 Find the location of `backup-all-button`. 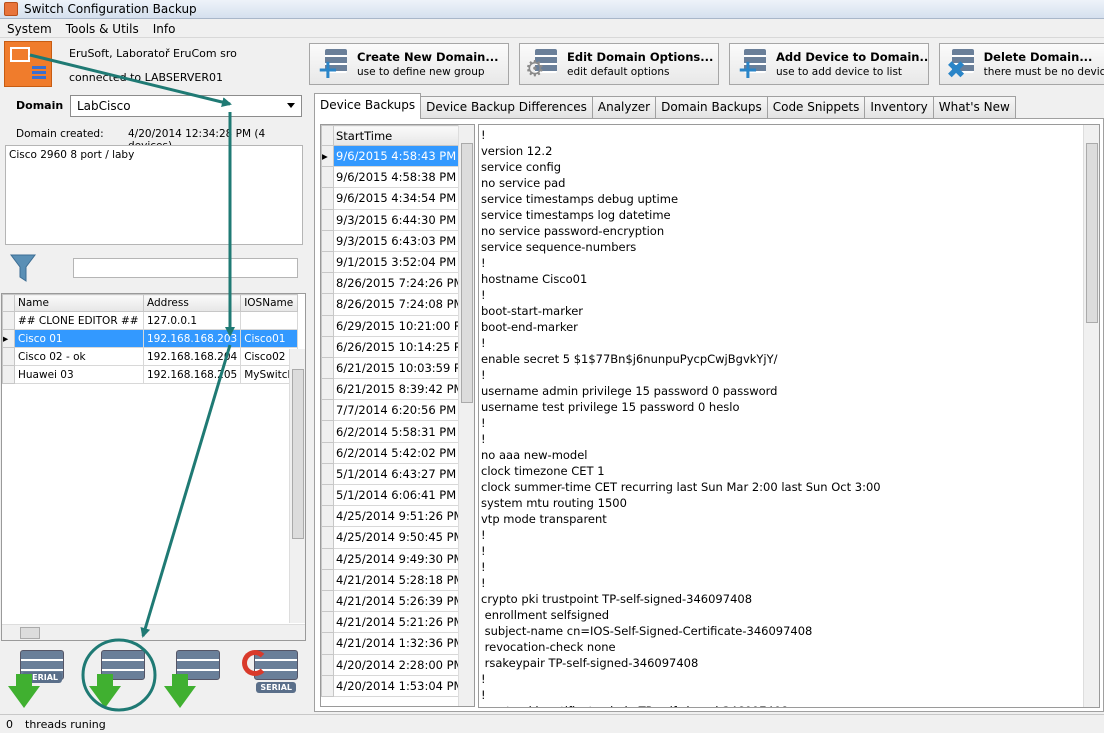

backup-all-button is located at coordinates (192, 677).